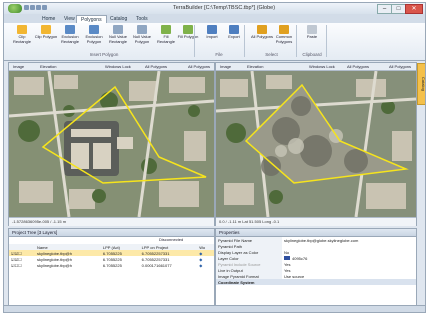  Describe the element at coordinates (398, 9) in the screenshot. I see `maximize-button: □` at that location.